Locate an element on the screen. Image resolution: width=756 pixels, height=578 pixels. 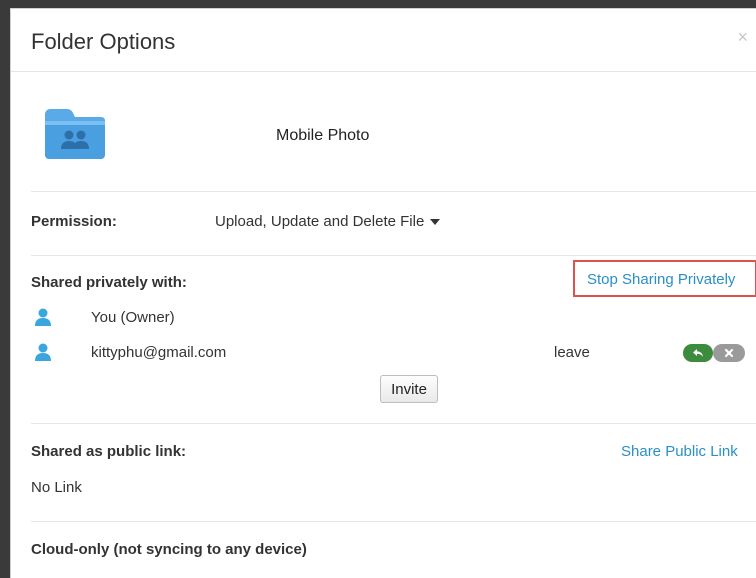
close-icon: × is located at coordinates (742, 37).